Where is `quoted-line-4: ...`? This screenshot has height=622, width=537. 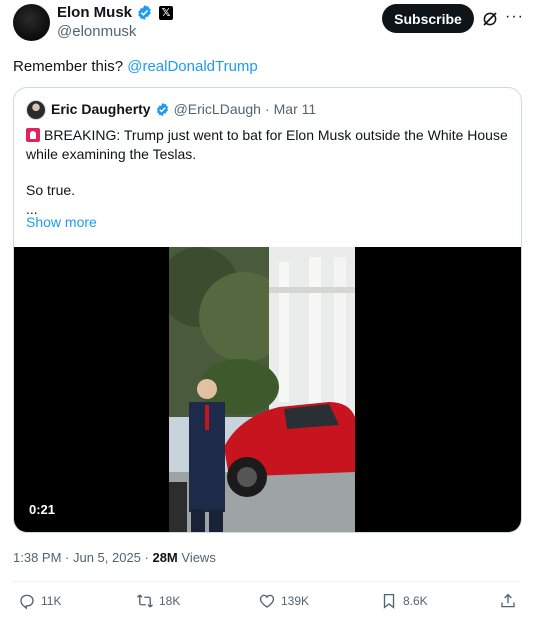 quoted-line-4: ... is located at coordinates (32, 209).